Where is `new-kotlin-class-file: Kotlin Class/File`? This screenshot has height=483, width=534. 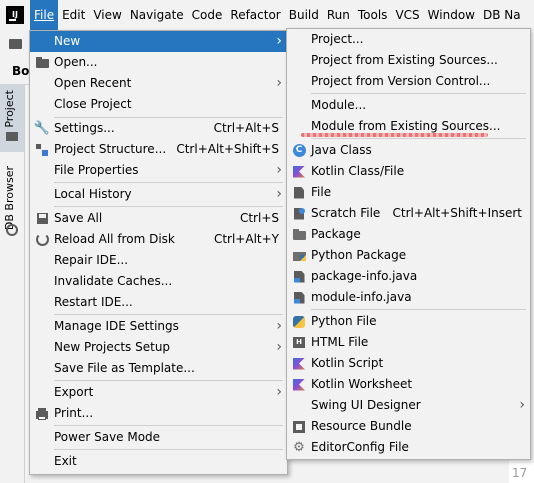 new-kotlin-class-file: Kotlin Class/File is located at coordinates (408, 171).